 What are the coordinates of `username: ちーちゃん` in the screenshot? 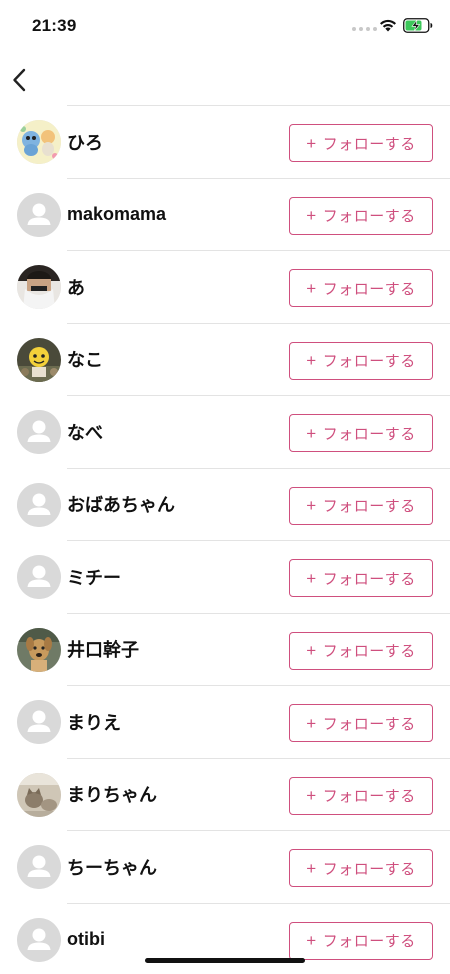 It's located at (112, 867).